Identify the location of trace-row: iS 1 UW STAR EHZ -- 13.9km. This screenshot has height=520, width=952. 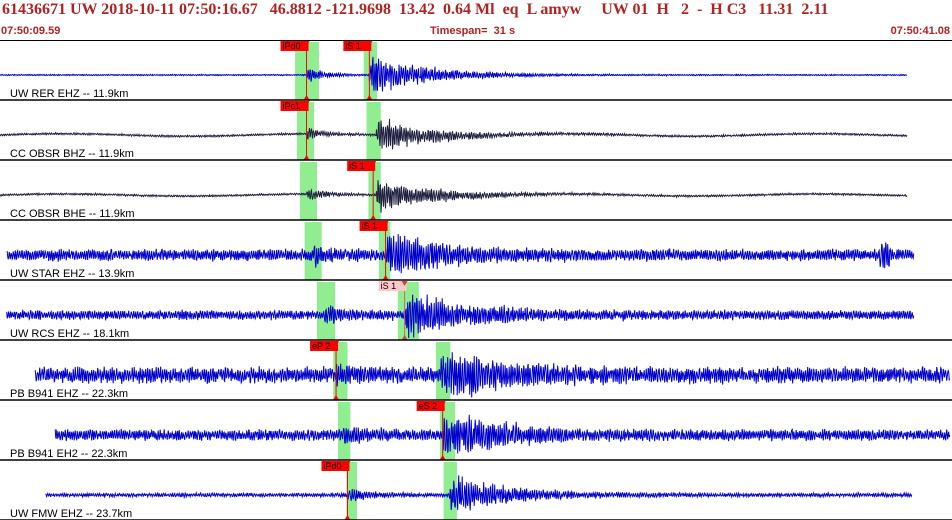
(476, 251).